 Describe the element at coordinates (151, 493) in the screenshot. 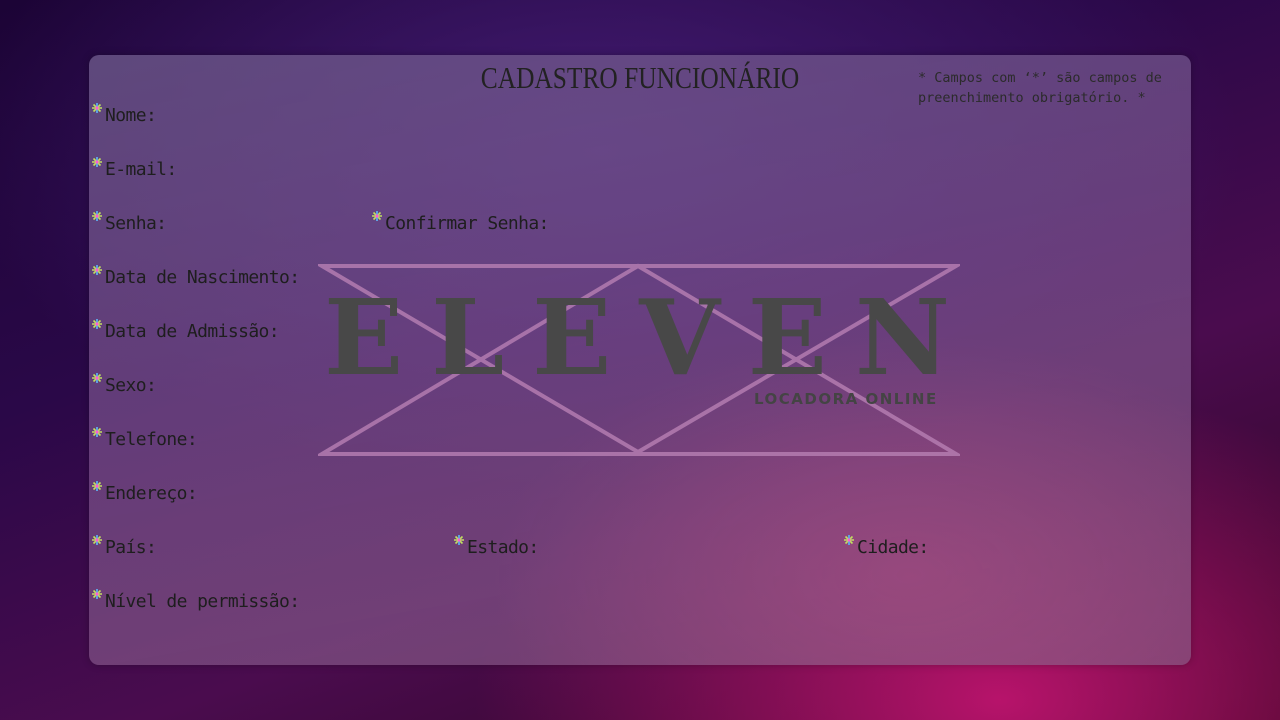

I see `label-endereco: Endereço:` at that location.